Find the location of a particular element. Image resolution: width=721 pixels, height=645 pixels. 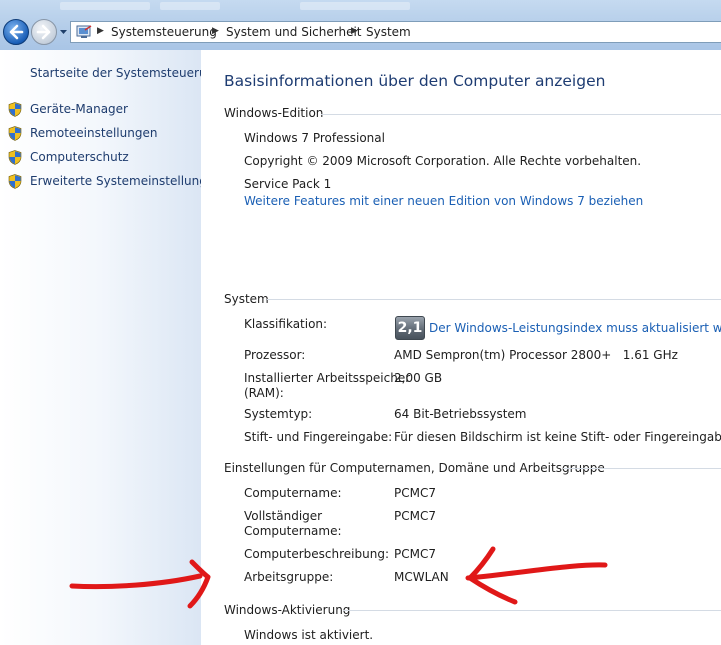

left-annotation-arrow-shaft is located at coordinates (136, 581).